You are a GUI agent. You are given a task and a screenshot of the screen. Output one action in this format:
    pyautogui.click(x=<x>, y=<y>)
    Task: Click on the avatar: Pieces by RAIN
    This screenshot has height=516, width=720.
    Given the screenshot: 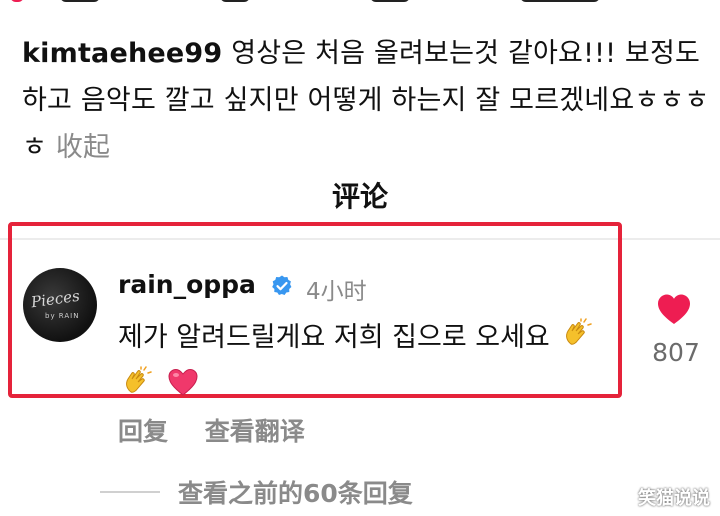 What is the action you would take?
    pyautogui.click(x=60, y=305)
    